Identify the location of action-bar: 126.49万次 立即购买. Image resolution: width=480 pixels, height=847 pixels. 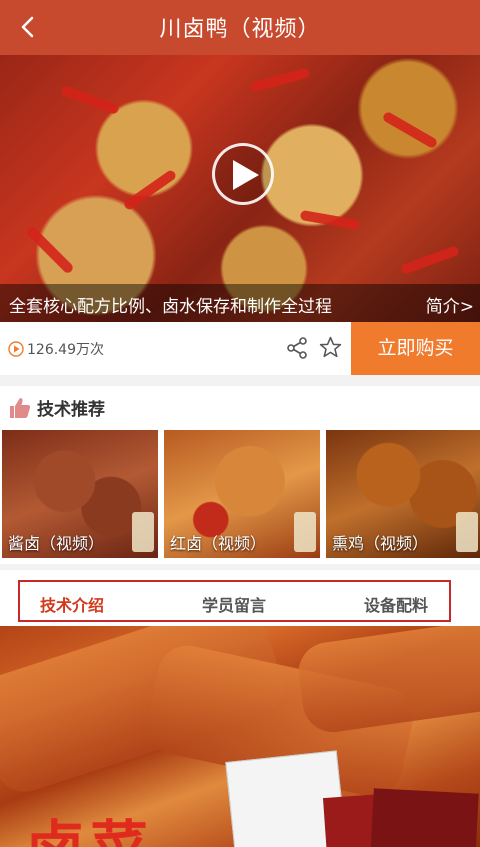
(240, 348).